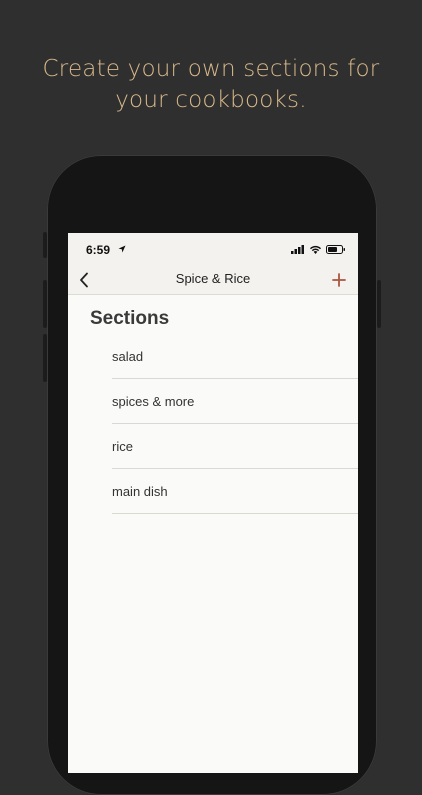 The height and width of the screenshot is (795, 422). I want to click on plus-icon, so click(339, 280).